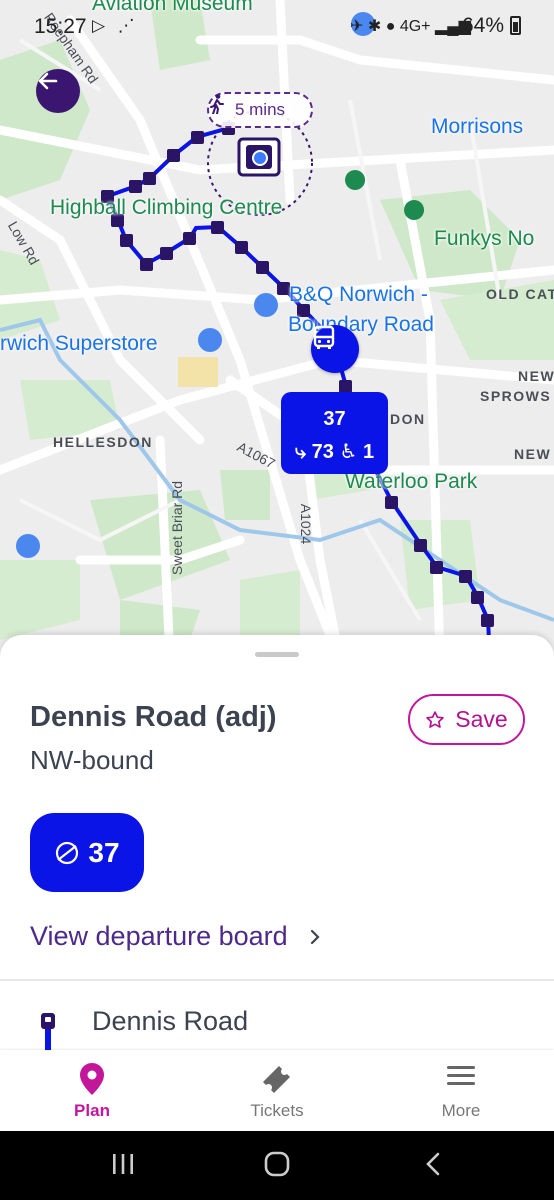  I want to click on system-navigation-bar, so click(277, 1165).